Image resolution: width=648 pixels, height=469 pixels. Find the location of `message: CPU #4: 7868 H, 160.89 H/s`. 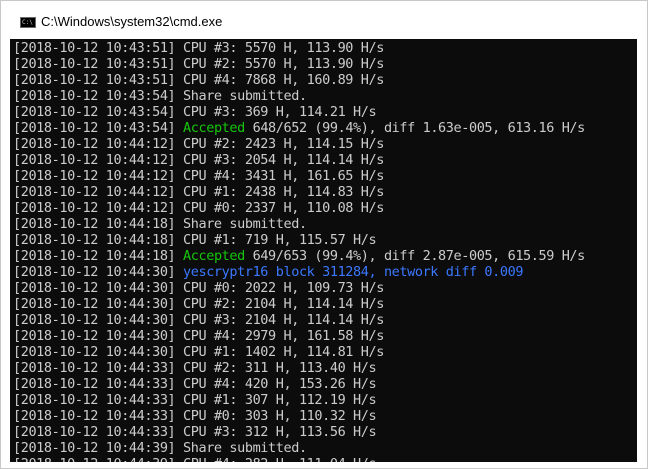

message: CPU #4: 7868 H, 160.89 H/s is located at coordinates (279, 80).